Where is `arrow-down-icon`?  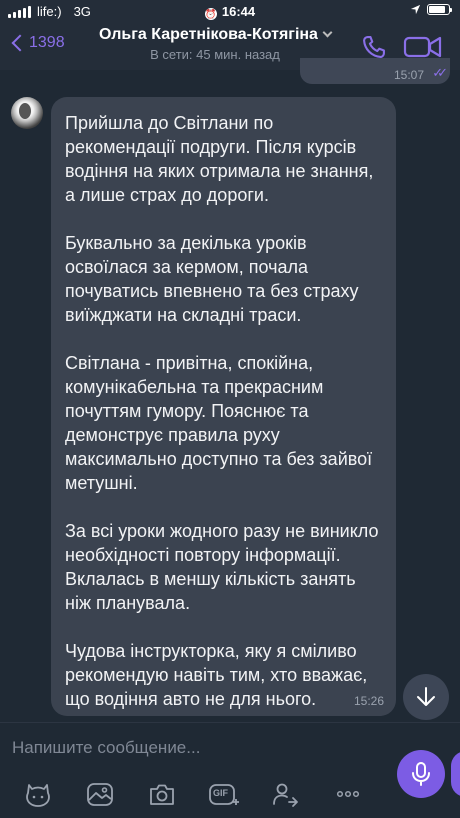
arrow-down-icon is located at coordinates (426, 696).